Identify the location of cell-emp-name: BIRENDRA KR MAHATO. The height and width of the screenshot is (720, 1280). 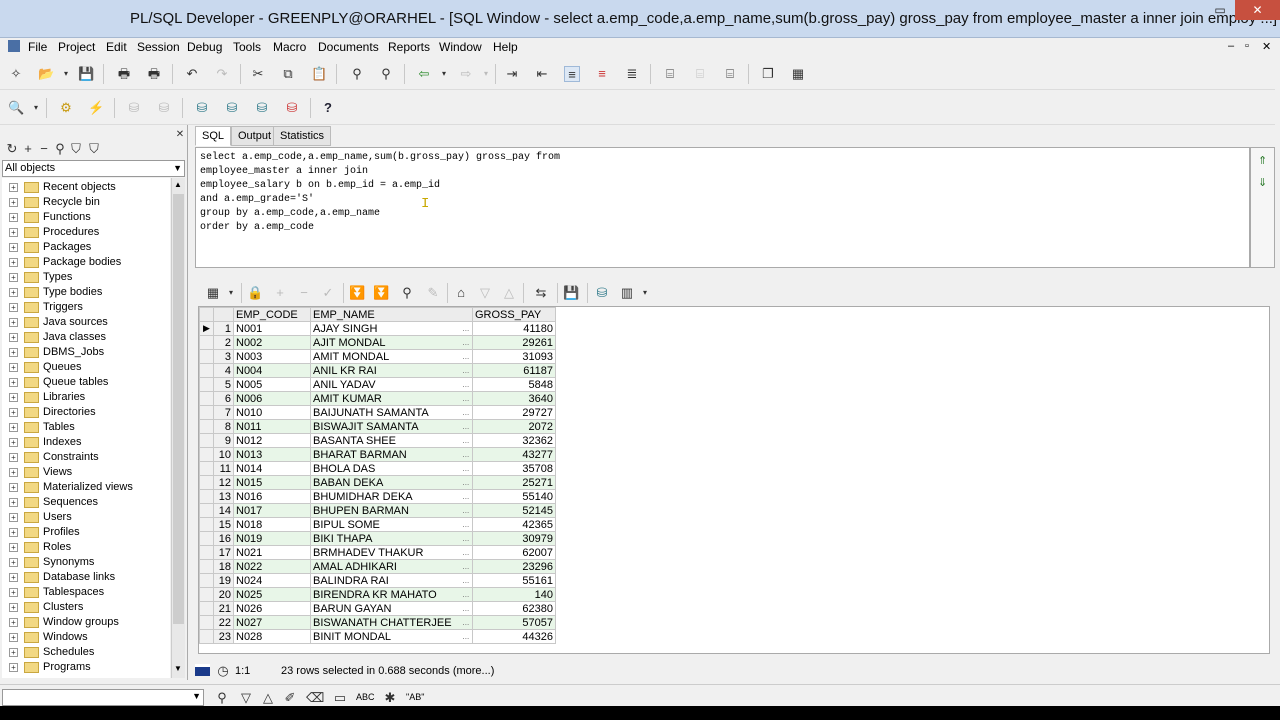
(385, 594).